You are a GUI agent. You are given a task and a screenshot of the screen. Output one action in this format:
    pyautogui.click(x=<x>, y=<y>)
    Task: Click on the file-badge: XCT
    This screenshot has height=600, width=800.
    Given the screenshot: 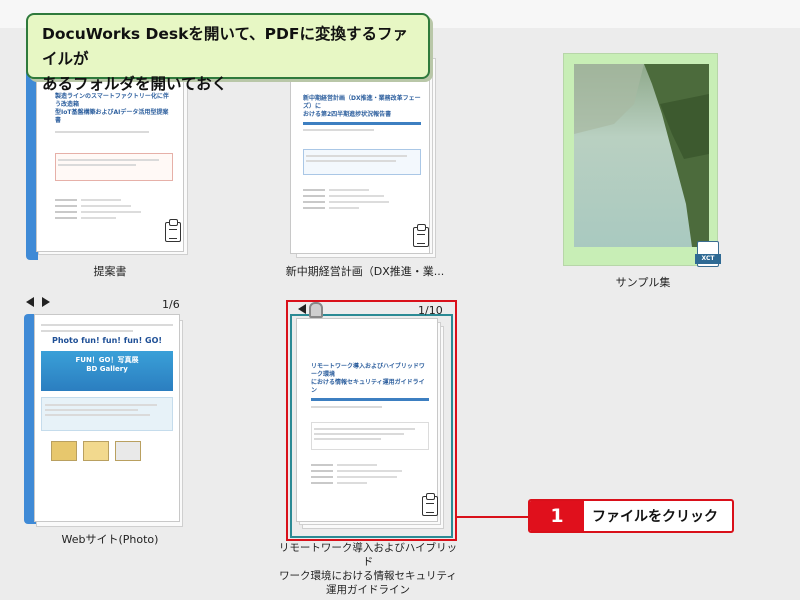 What is the action you would take?
    pyautogui.click(x=708, y=259)
    